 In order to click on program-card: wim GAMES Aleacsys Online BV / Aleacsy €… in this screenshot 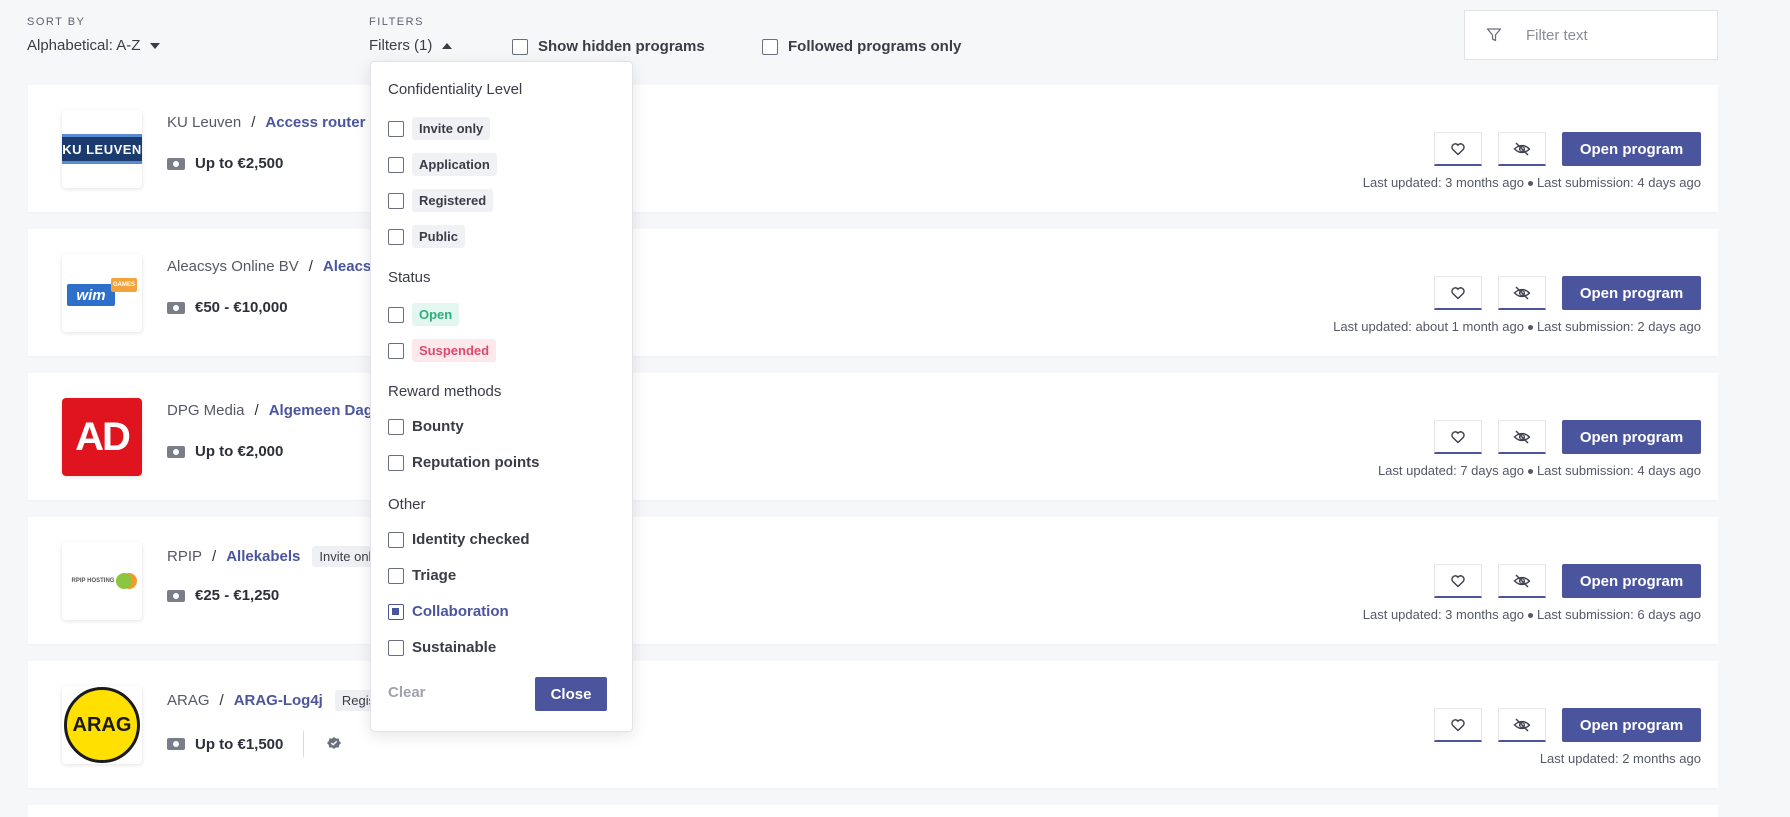, I will do `click(873, 292)`.